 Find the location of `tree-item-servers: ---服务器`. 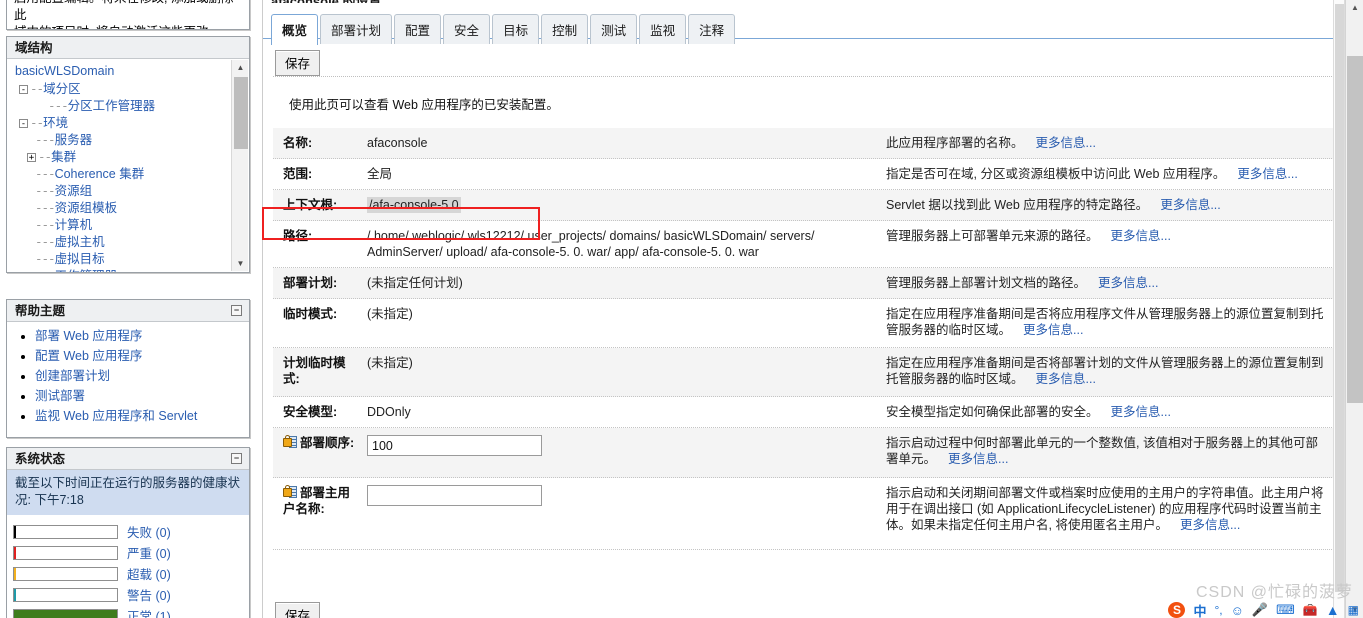

tree-item-servers: ---服务器 is located at coordinates (131, 139).